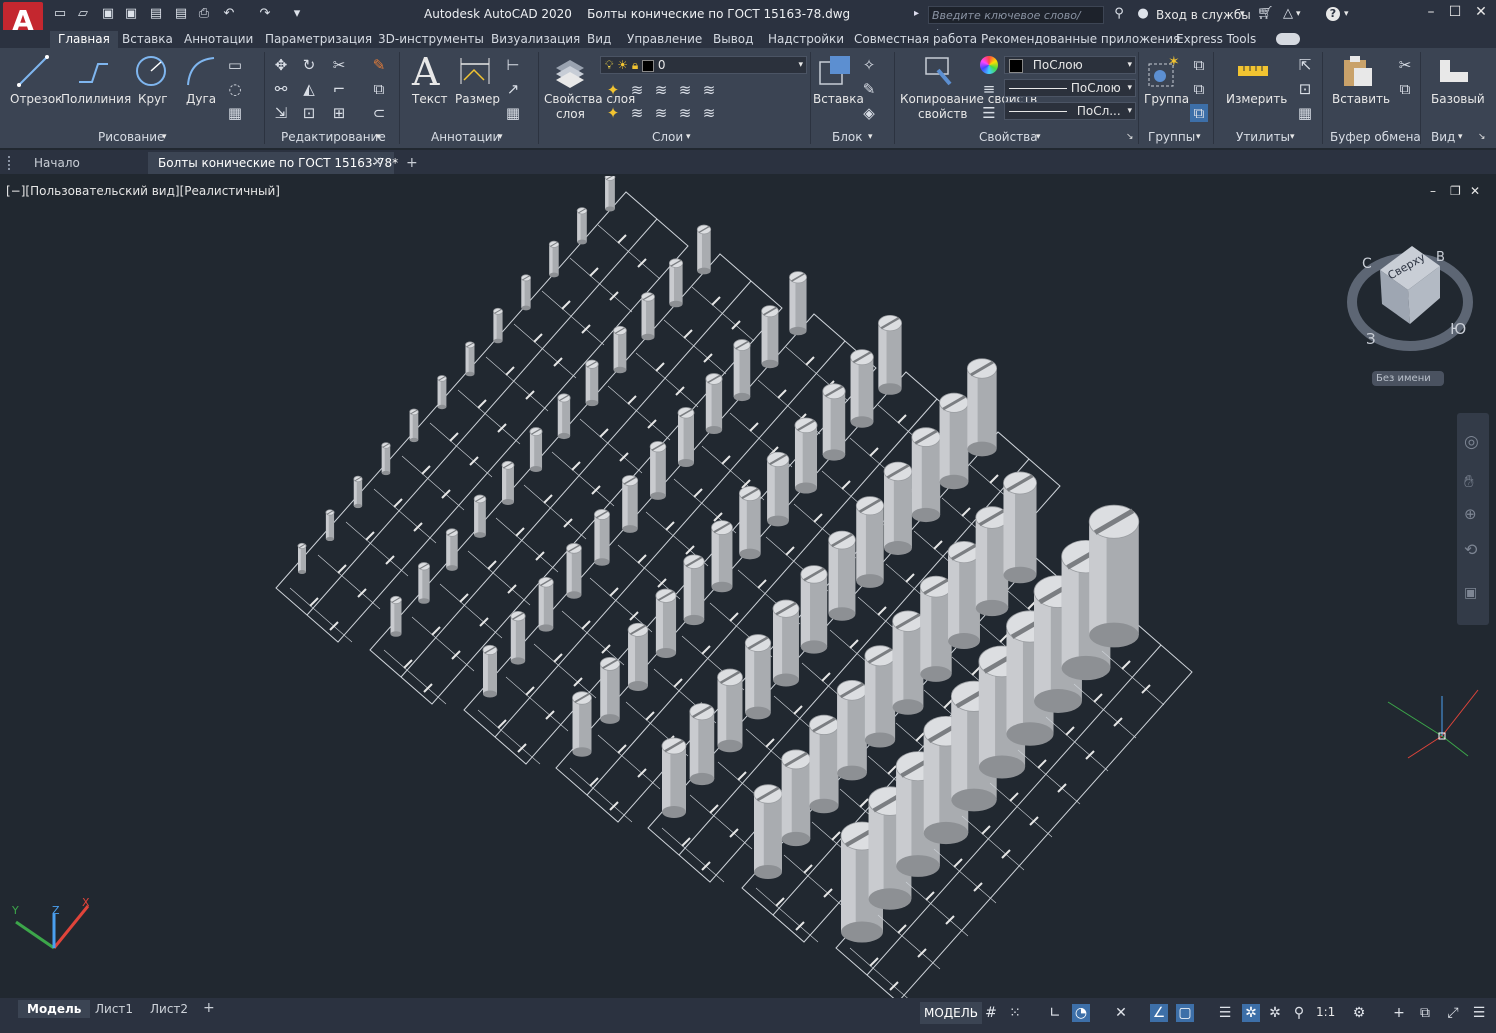 The height and width of the screenshot is (1033, 1496). What do you see at coordinates (1431, 14) in the screenshot?
I see `minimize-button: –` at bounding box center [1431, 14].